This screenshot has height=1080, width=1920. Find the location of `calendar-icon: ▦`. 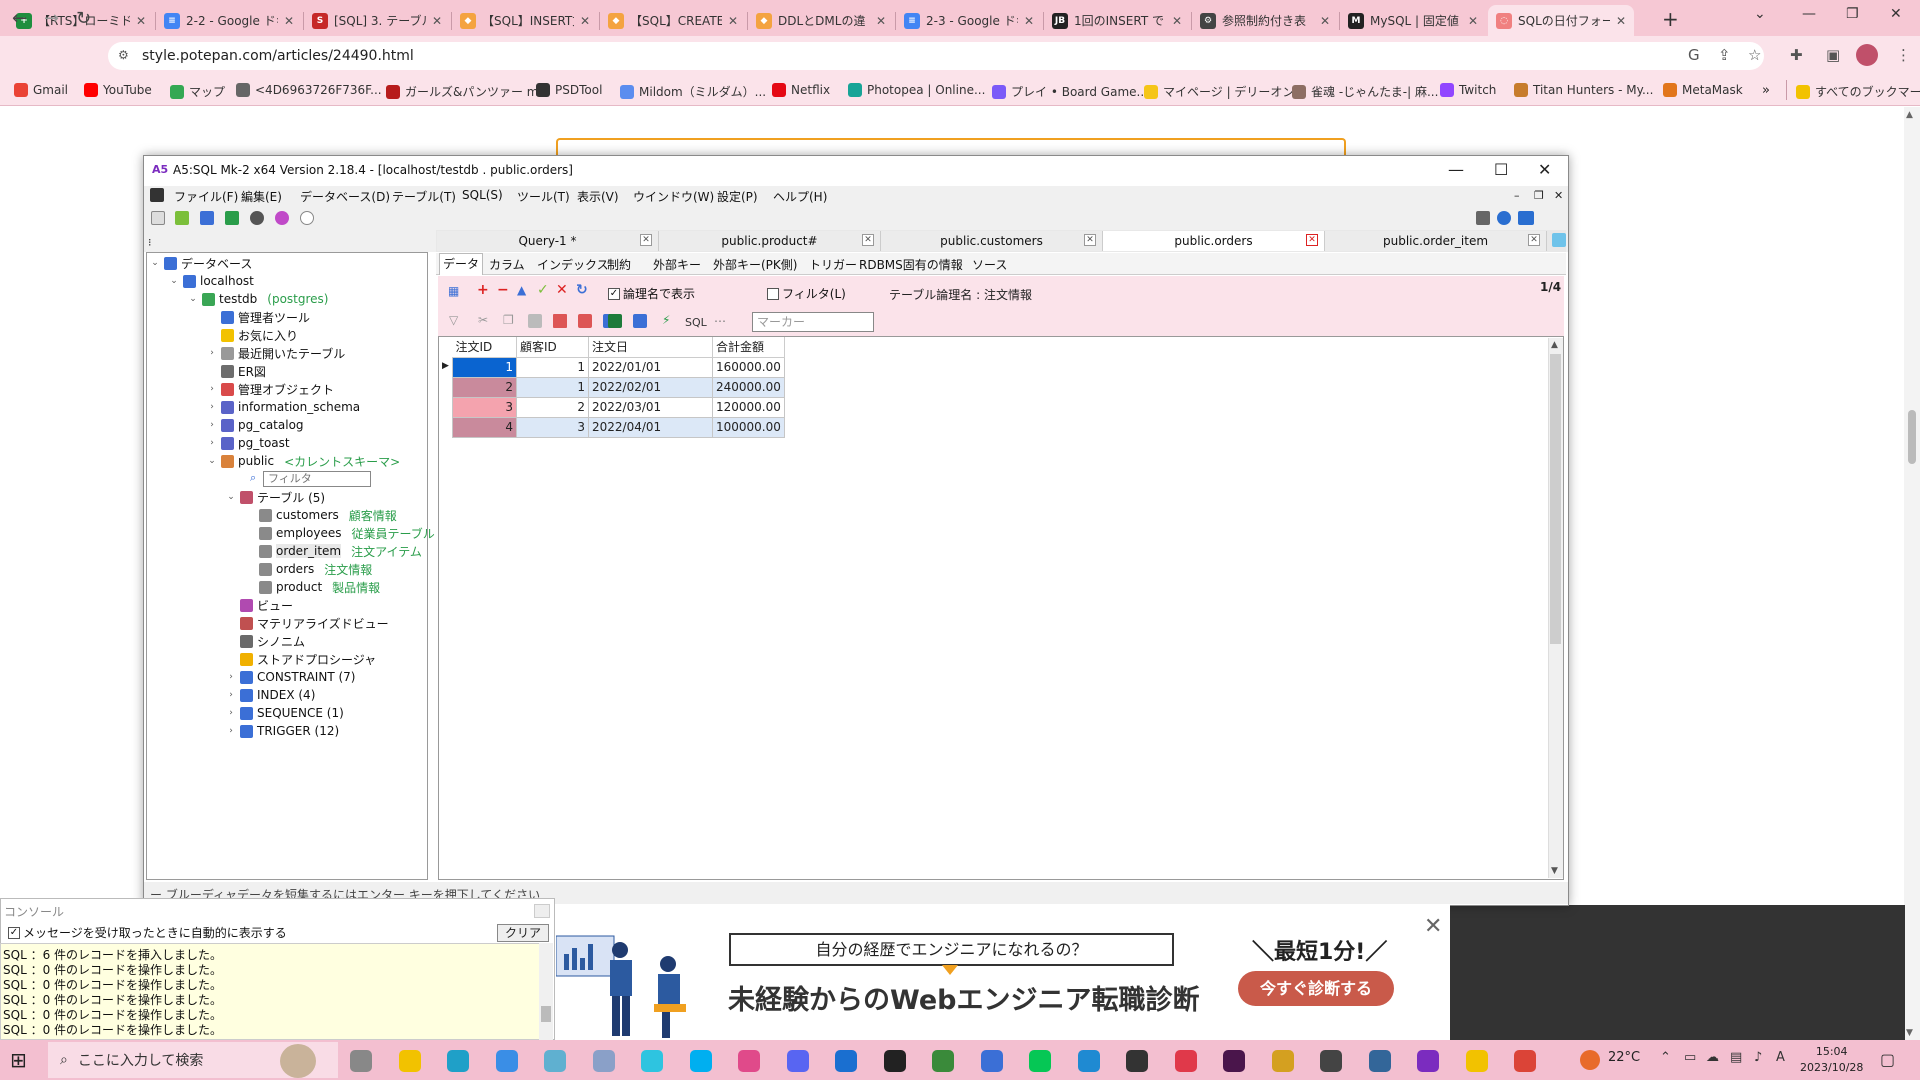

calendar-icon: ▦ is located at coordinates (453, 291).